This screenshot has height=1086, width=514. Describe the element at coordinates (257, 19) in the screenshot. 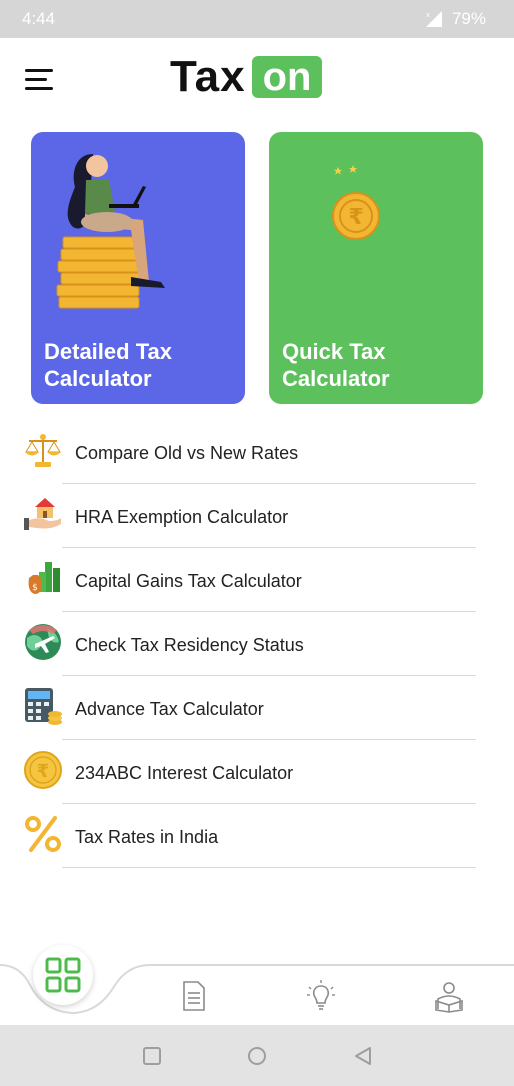

I see `status-bar: 4:44 x 79%` at that location.